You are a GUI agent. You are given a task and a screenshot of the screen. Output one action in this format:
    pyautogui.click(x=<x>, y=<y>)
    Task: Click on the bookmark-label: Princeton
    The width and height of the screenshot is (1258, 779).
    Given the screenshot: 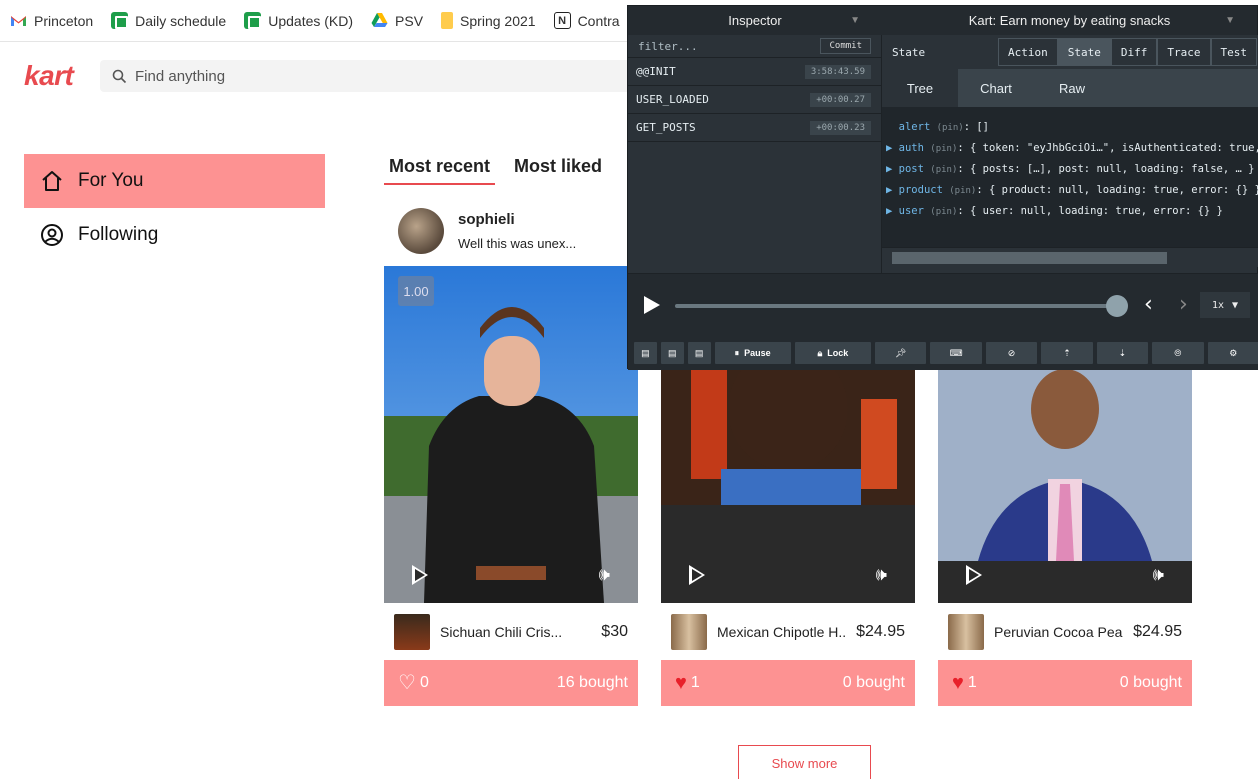 What is the action you would take?
    pyautogui.click(x=64, y=20)
    